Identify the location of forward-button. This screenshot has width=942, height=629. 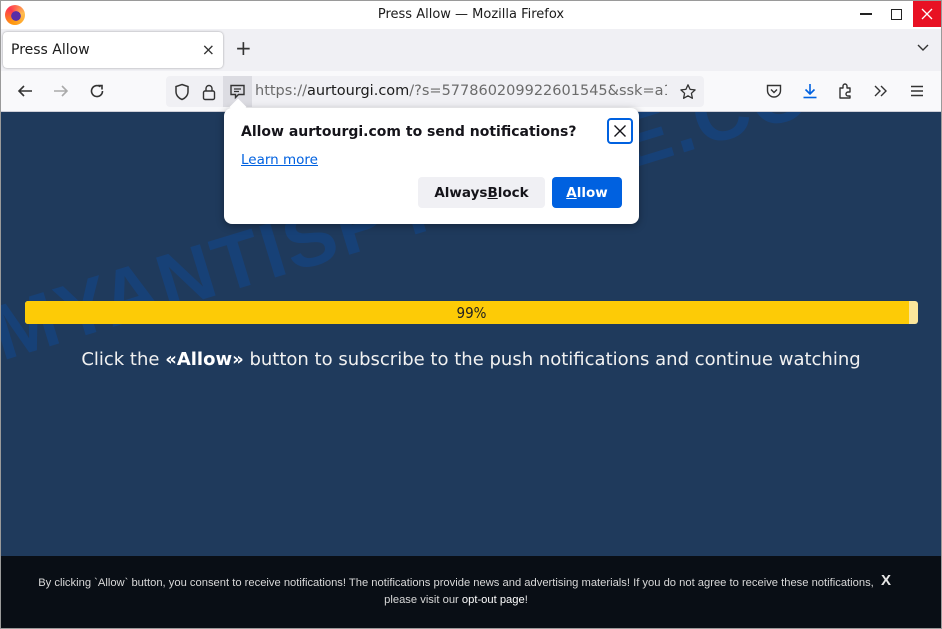
(61, 91).